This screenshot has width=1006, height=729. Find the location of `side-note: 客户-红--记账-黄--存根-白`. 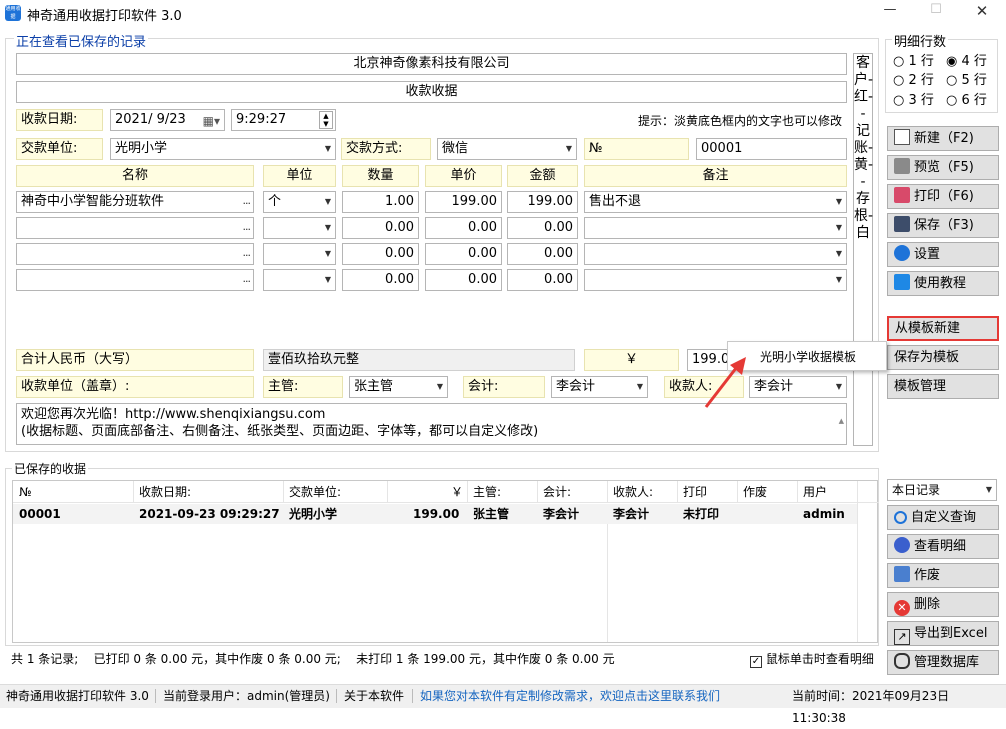

side-note: 客户-红--记账-黄--存根-白 is located at coordinates (863, 249).